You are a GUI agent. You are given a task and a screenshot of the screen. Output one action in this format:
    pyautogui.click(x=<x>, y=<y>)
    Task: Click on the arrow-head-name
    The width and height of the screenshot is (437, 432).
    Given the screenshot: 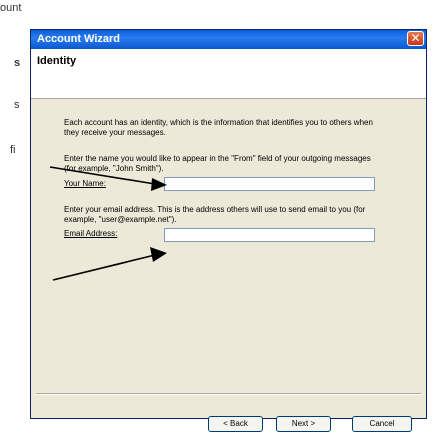 What is the action you would take?
    pyautogui.click(x=159, y=184)
    